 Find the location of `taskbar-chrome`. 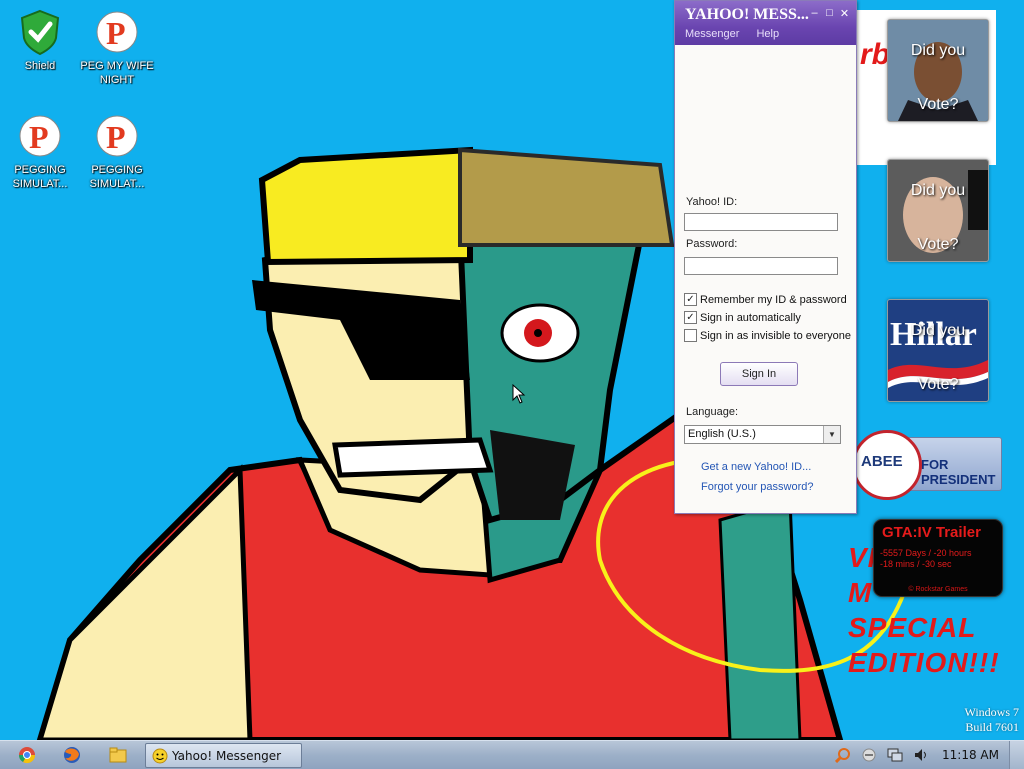

taskbar-chrome is located at coordinates (27, 755).